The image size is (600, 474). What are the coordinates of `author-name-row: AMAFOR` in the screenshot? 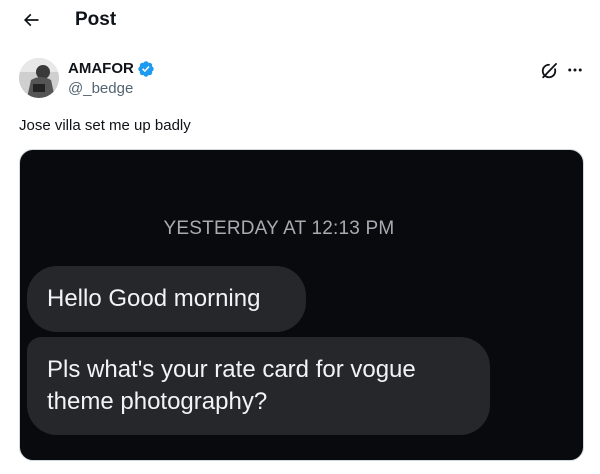 It's located at (111, 69).